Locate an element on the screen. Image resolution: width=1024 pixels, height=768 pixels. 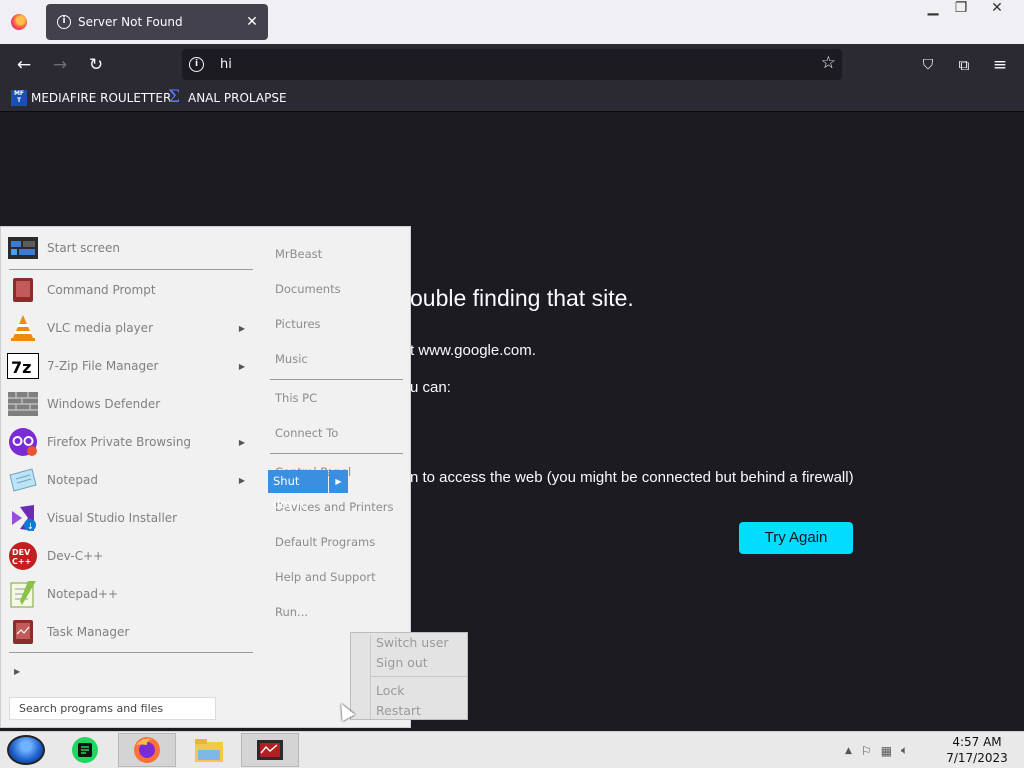
program-devcpp: DEV C++ Dev-C++ is located at coordinates (134, 556).